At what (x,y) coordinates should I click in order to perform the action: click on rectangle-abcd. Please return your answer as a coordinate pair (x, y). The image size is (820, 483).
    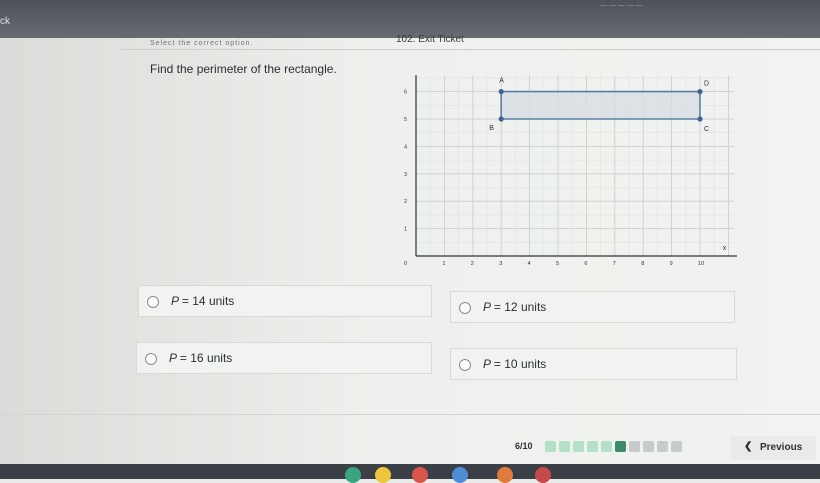
    Looking at the image, I should click on (600, 105).